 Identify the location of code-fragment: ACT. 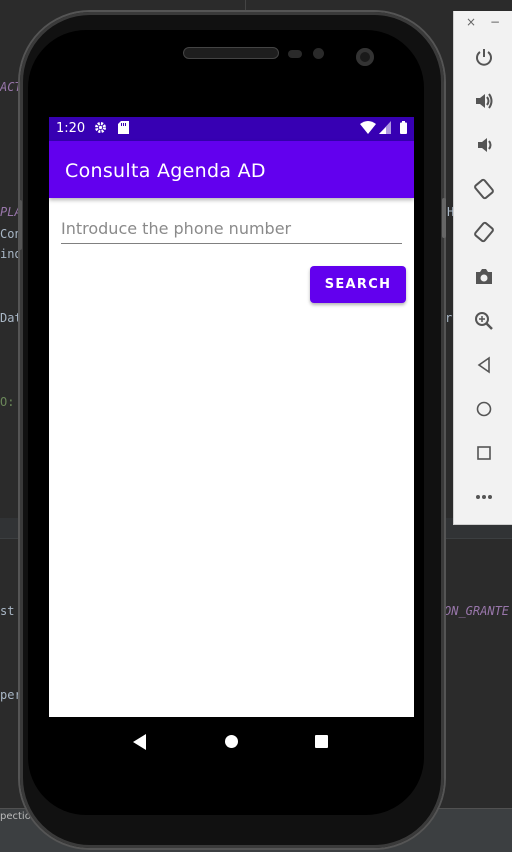
(11, 87).